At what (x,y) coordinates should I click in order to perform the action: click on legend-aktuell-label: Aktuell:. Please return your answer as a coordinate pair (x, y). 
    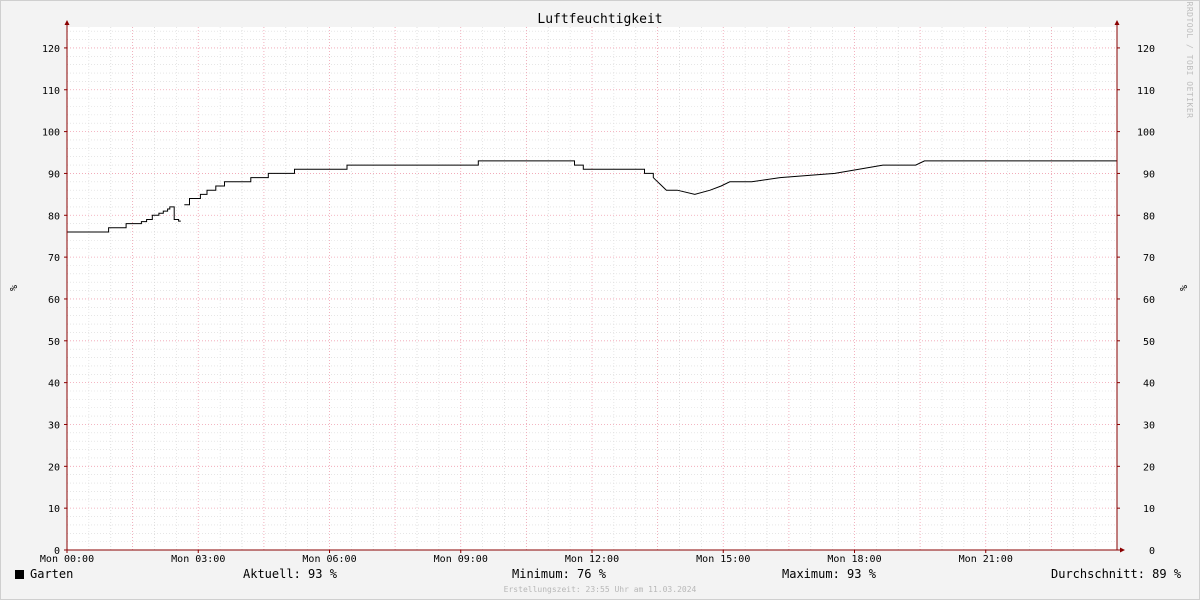
    Looking at the image, I should click on (272, 574).